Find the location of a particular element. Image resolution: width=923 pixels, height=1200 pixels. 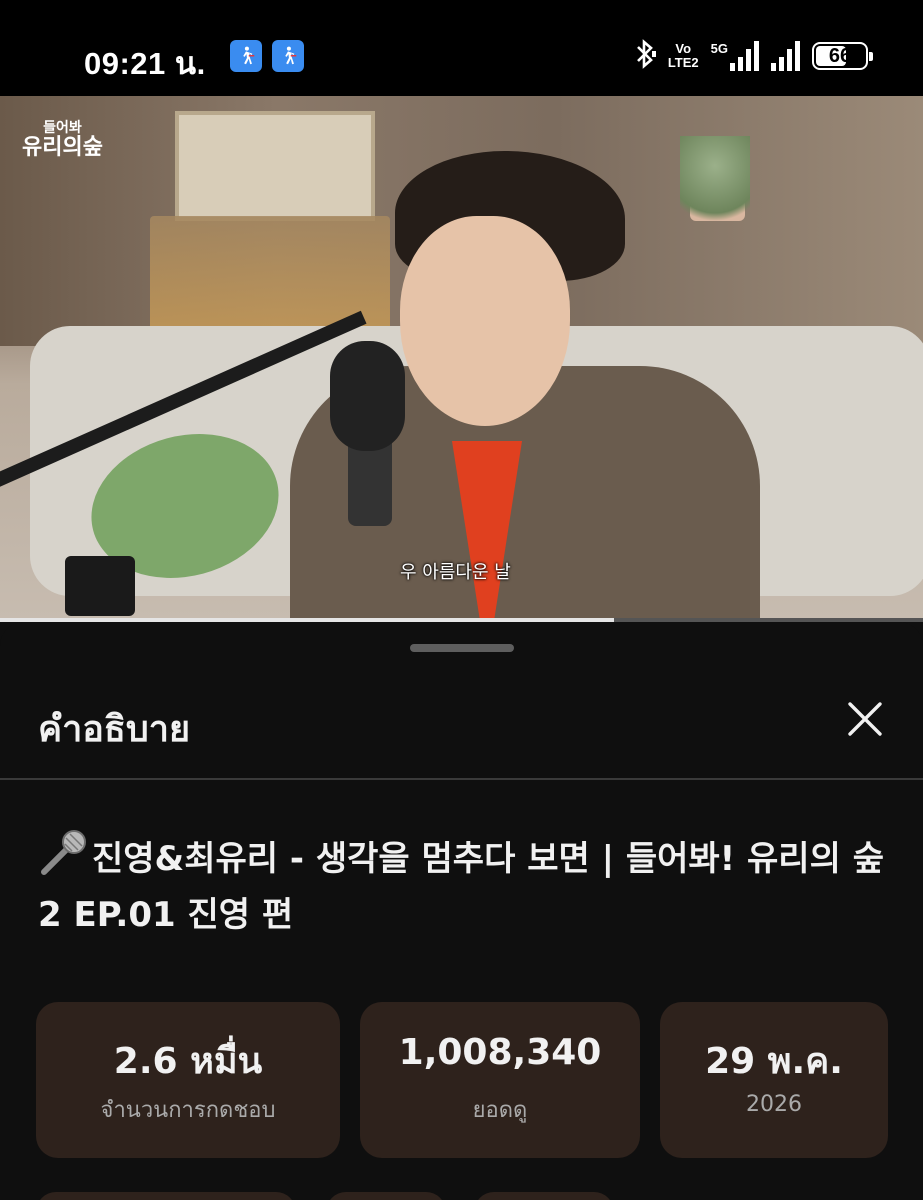

signal-5g-icon: 5G is located at coordinates (735, 56).